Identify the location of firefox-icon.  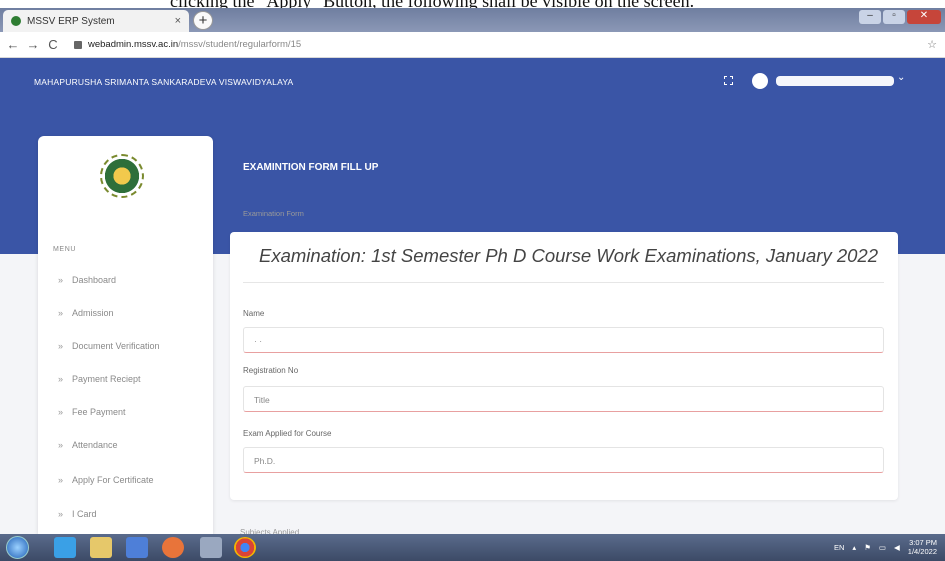
(173, 547).